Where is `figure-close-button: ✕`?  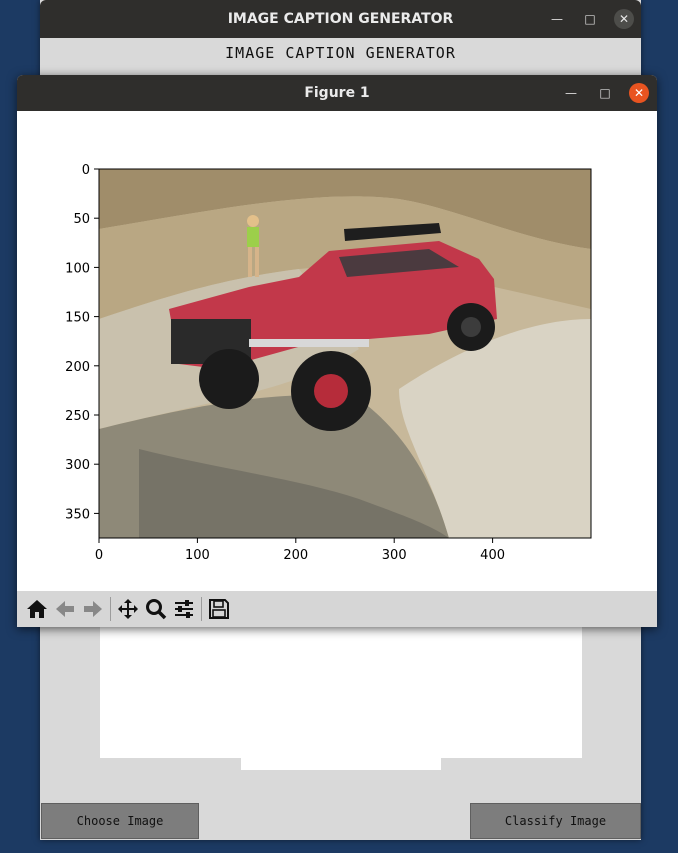 figure-close-button: ✕ is located at coordinates (639, 93).